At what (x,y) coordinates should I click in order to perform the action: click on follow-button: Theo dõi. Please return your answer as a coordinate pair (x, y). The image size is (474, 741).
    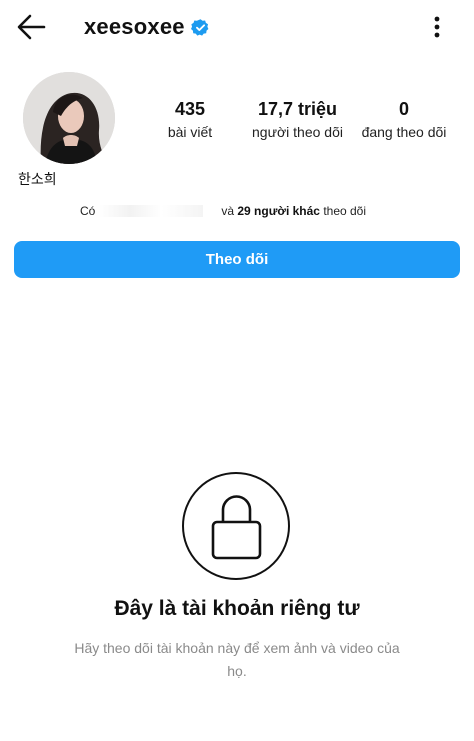
    Looking at the image, I should click on (237, 259).